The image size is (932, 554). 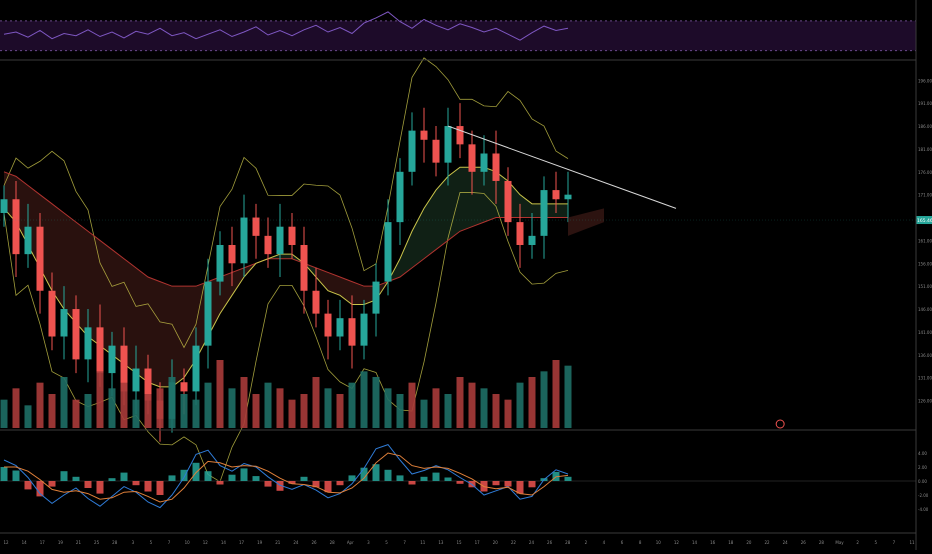 I want to click on earnings-event-icon, so click(x=780, y=424).